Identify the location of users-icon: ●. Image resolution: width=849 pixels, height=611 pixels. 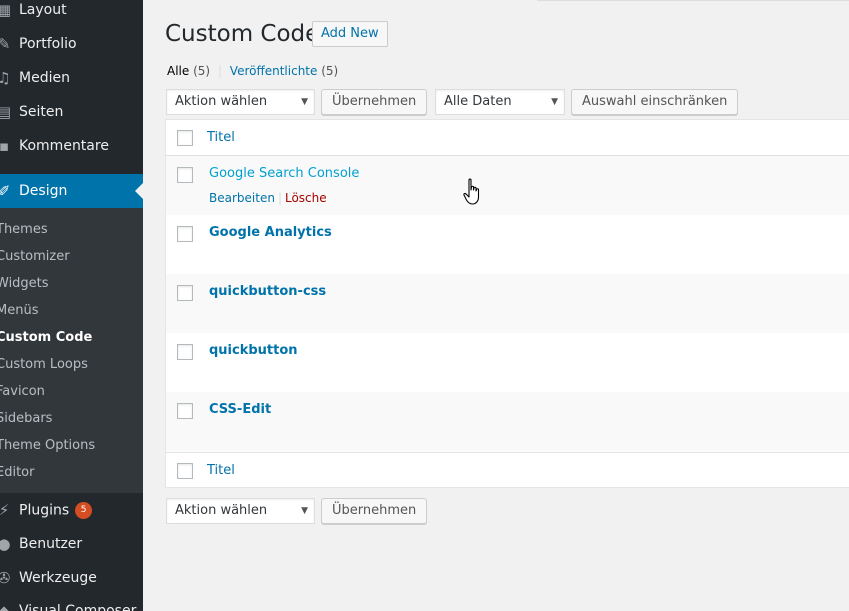
(5, 544).